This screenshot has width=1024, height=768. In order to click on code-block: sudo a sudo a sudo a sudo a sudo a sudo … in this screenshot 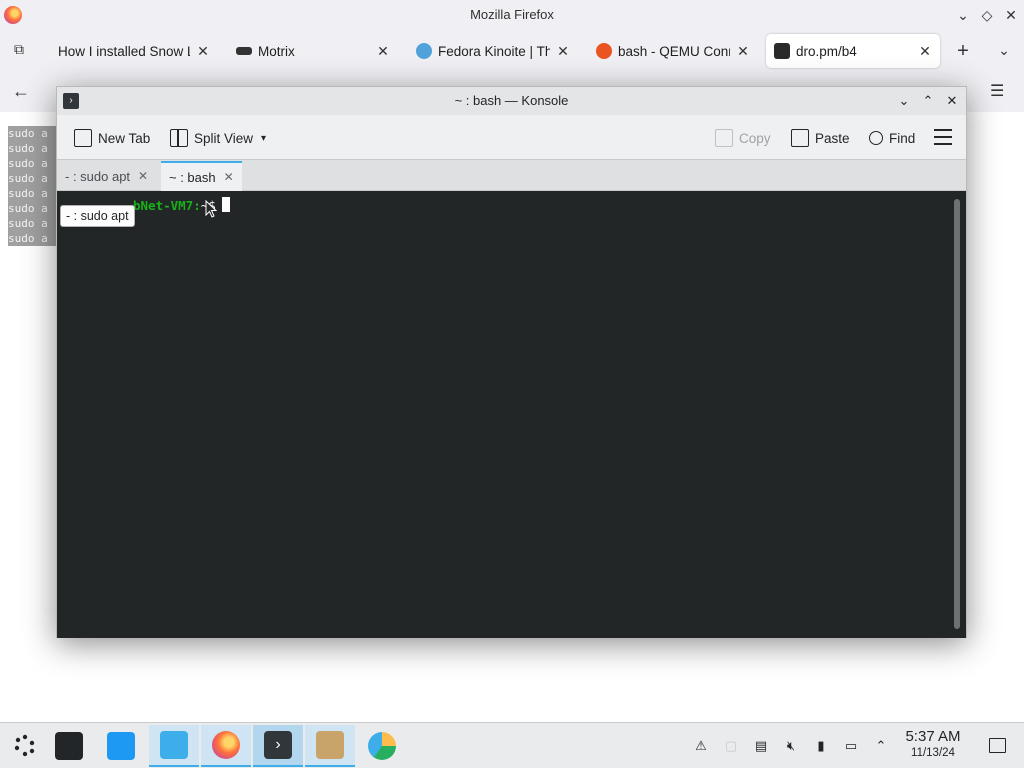, I will do `click(32, 186)`.